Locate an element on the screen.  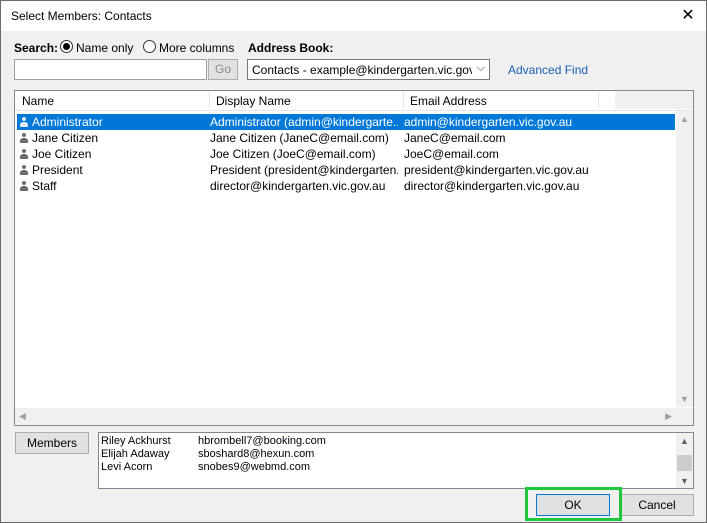
chevron-down-icon: ⌵ is located at coordinates (480, 68).